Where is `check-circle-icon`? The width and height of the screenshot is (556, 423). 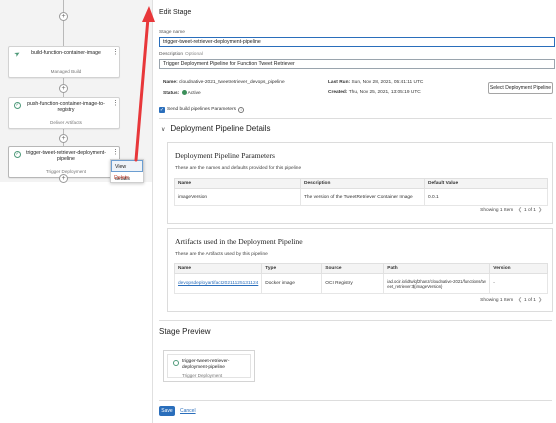
check-circle-icon is located at coordinates (176, 363).